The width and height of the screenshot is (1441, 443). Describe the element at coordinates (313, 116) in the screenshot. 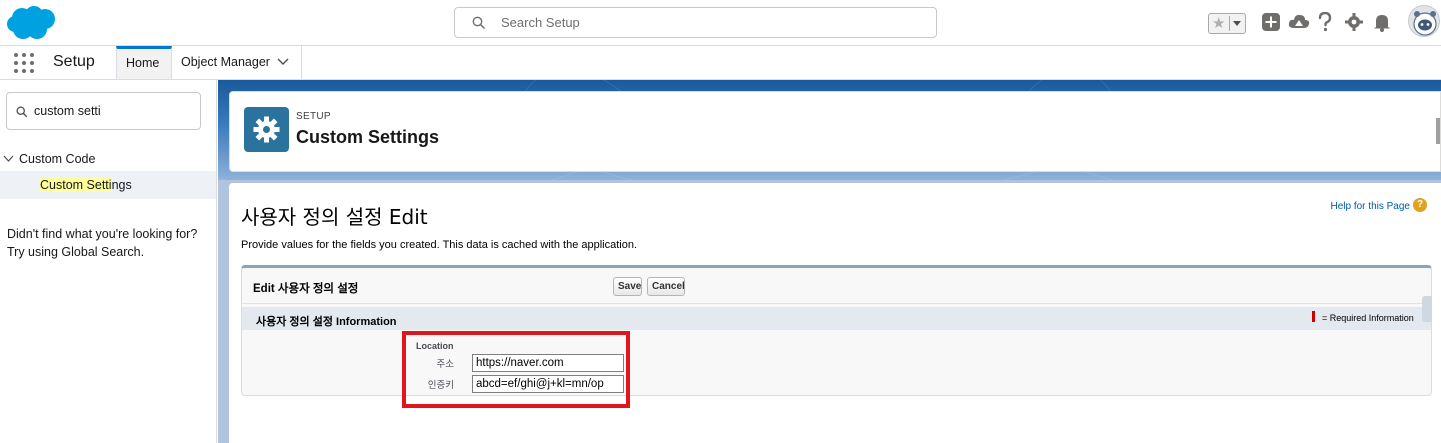

I see `setup-eyebrow: SETUP` at that location.